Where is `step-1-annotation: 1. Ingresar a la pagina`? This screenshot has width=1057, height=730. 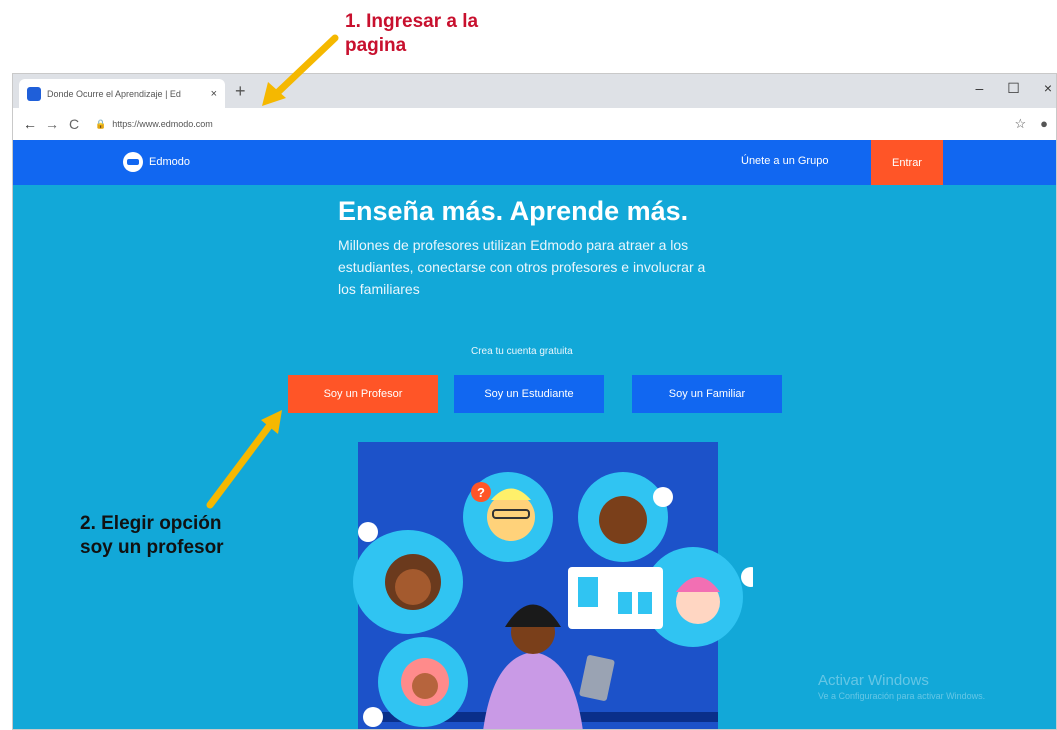 step-1-annotation: 1. Ingresar a la pagina is located at coordinates (412, 33).